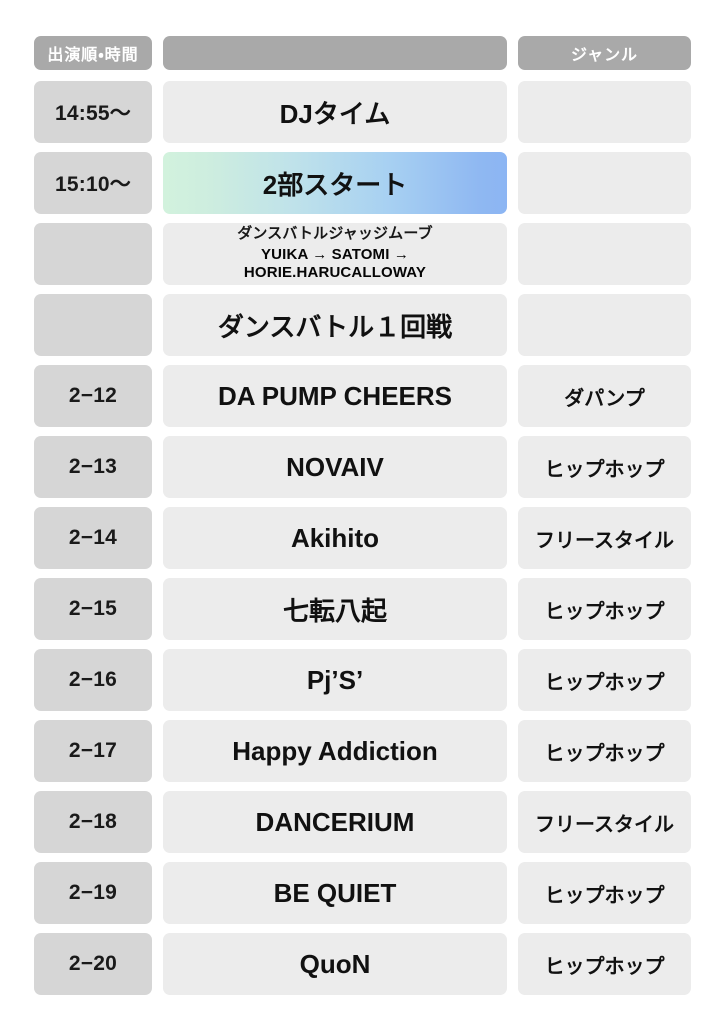 Image resolution: width=724 pixels, height=1024 pixels. I want to click on table-header-row: 出演順・時間 ジャンル, so click(362, 53).